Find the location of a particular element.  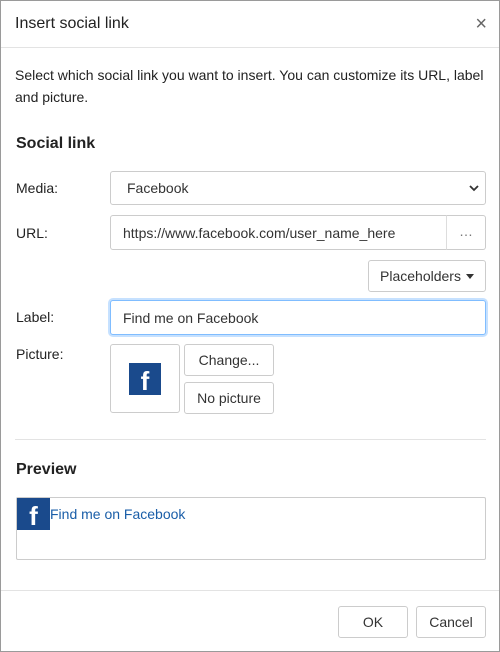

url-label: URL: is located at coordinates (32, 233).